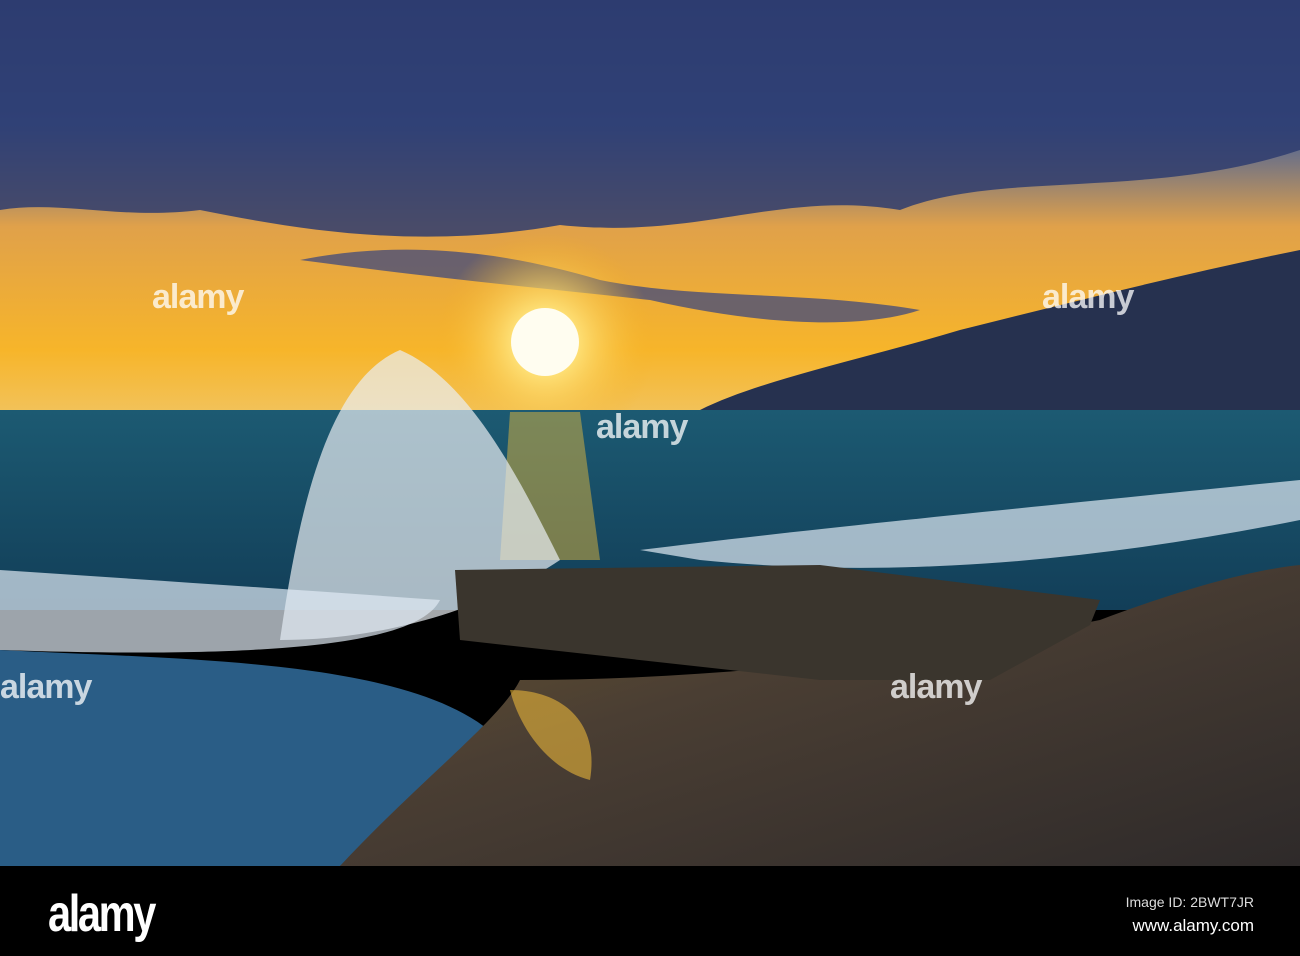 This screenshot has width=1300, height=956. What do you see at coordinates (102, 914) in the screenshot?
I see `alamy-logo: alamy` at bounding box center [102, 914].